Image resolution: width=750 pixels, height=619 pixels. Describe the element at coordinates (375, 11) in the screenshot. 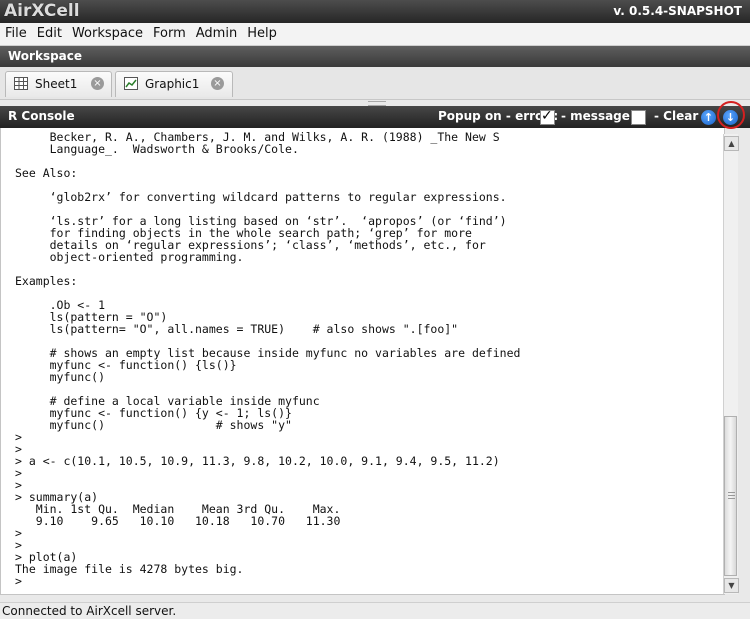

I see `title-bar: AirXCell v. 0.5.4-SNAPSHOT` at that location.